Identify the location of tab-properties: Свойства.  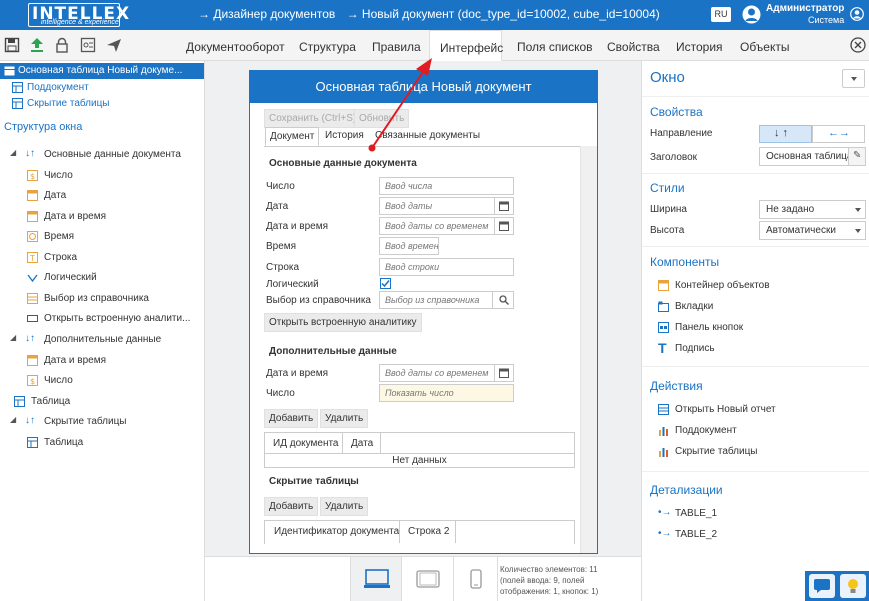
(633, 47).